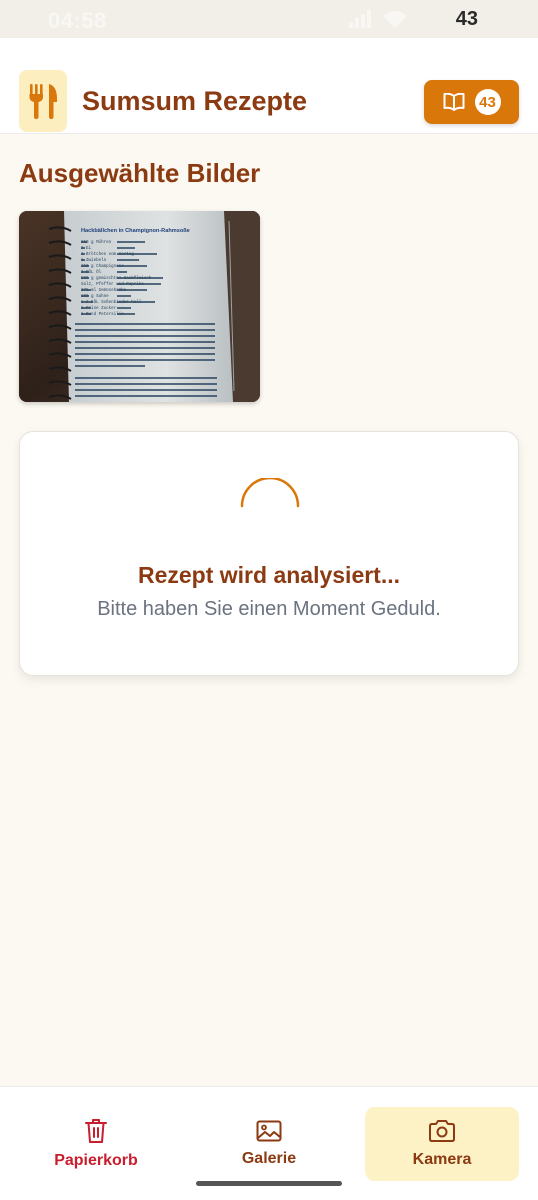 Image resolution: width=538 pixels, height=1200 pixels. What do you see at coordinates (269, 609) in the screenshot?
I see `analysis-subtitle: Bitte haben Sie einen Moment Geduld.` at bounding box center [269, 609].